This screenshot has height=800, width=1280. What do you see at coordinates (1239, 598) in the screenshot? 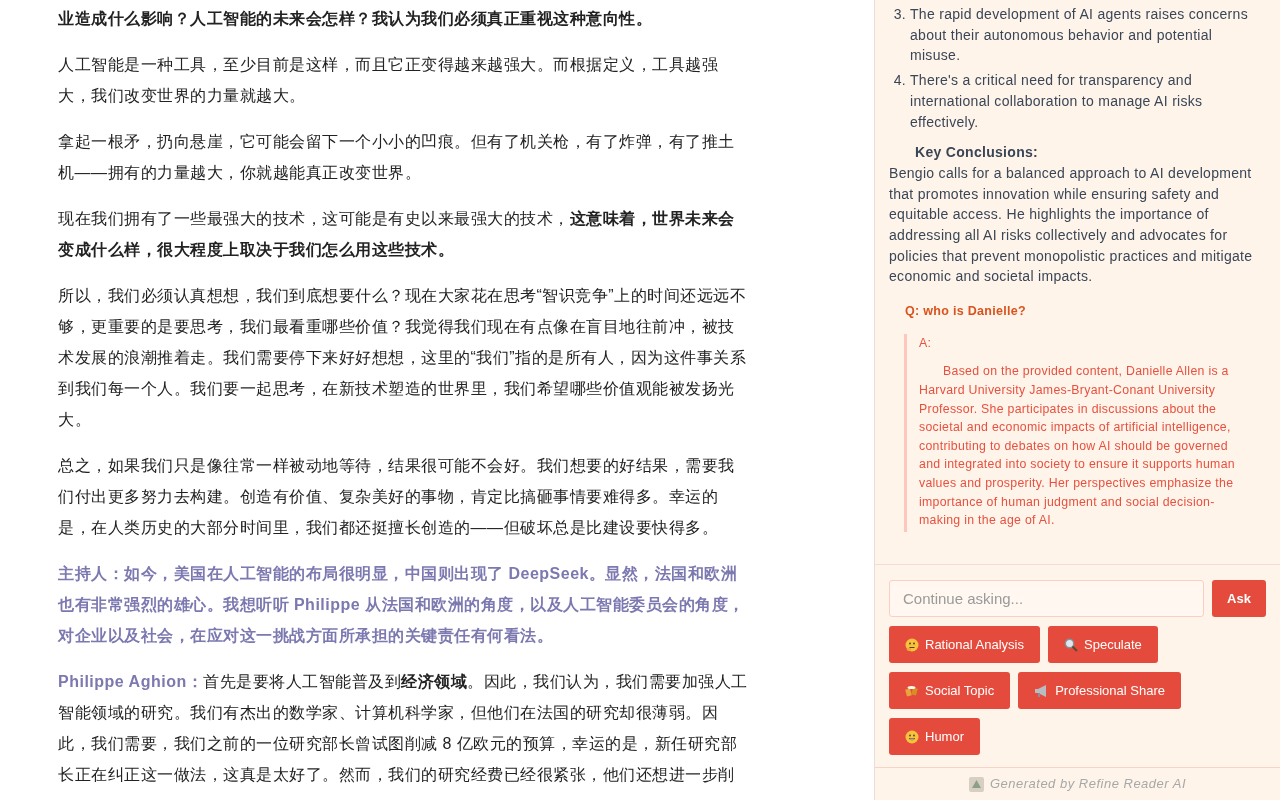
I see `ask-button: Ask` at bounding box center [1239, 598].